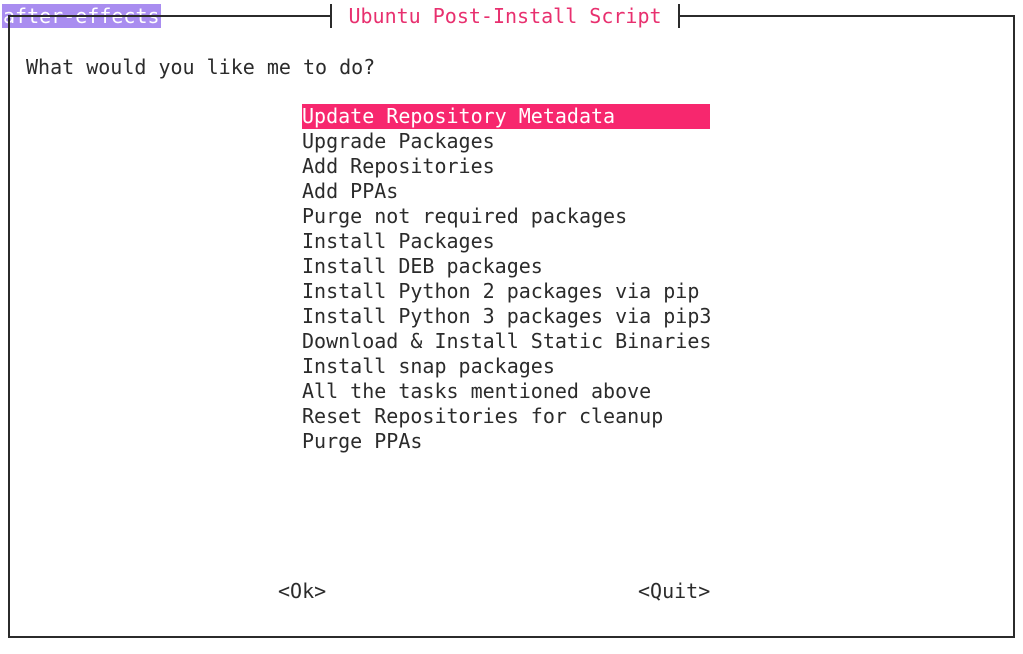  What do you see at coordinates (506, 366) in the screenshot?
I see `menu-item: Install snap packages` at bounding box center [506, 366].